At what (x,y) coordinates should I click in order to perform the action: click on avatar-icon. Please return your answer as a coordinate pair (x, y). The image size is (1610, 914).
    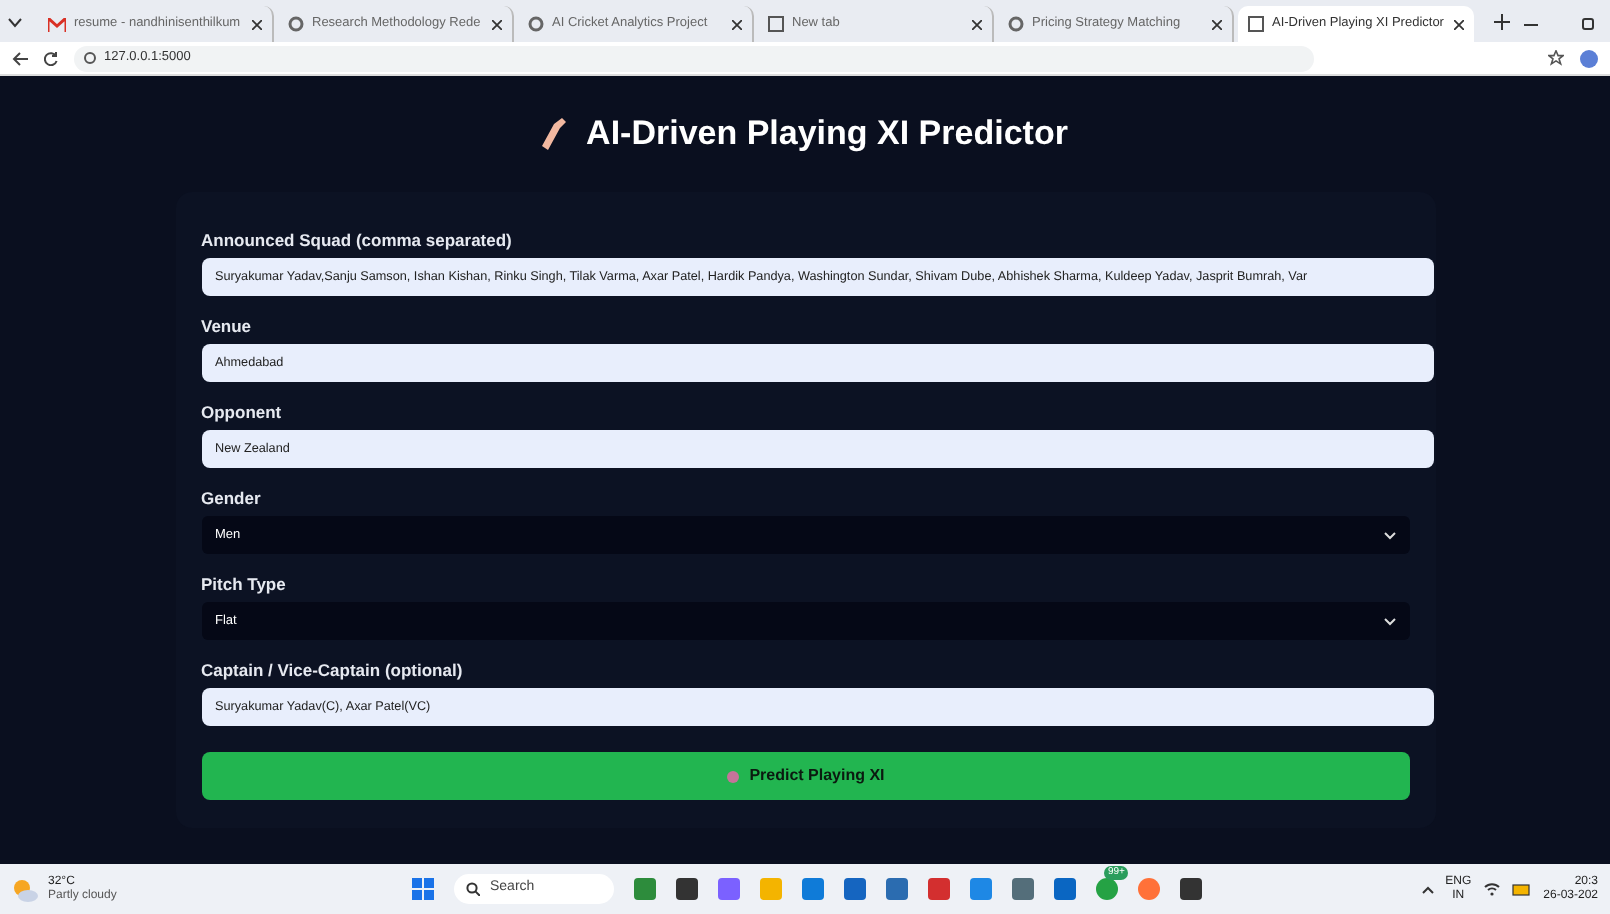
    Looking at the image, I should click on (1589, 58).